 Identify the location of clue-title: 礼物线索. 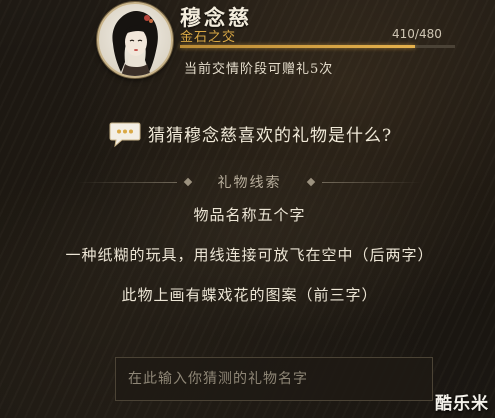
(249, 183).